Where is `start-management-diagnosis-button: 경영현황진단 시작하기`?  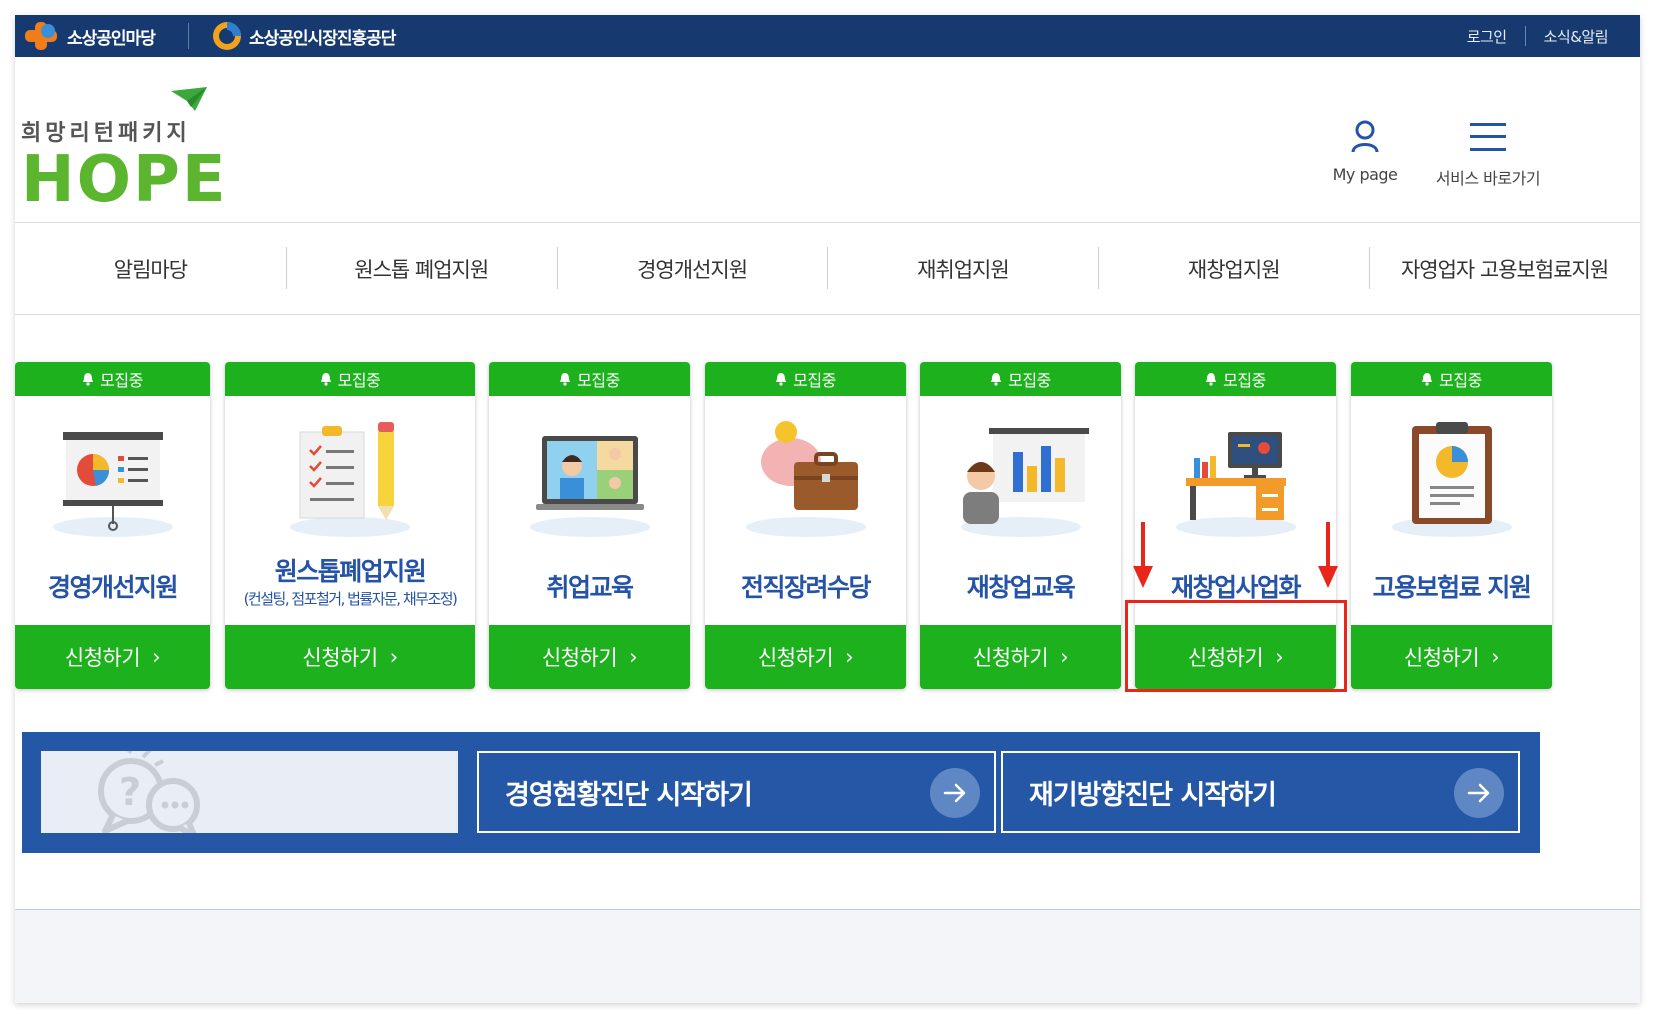 start-management-diagnosis-button: 경영현황진단 시작하기 is located at coordinates (736, 792).